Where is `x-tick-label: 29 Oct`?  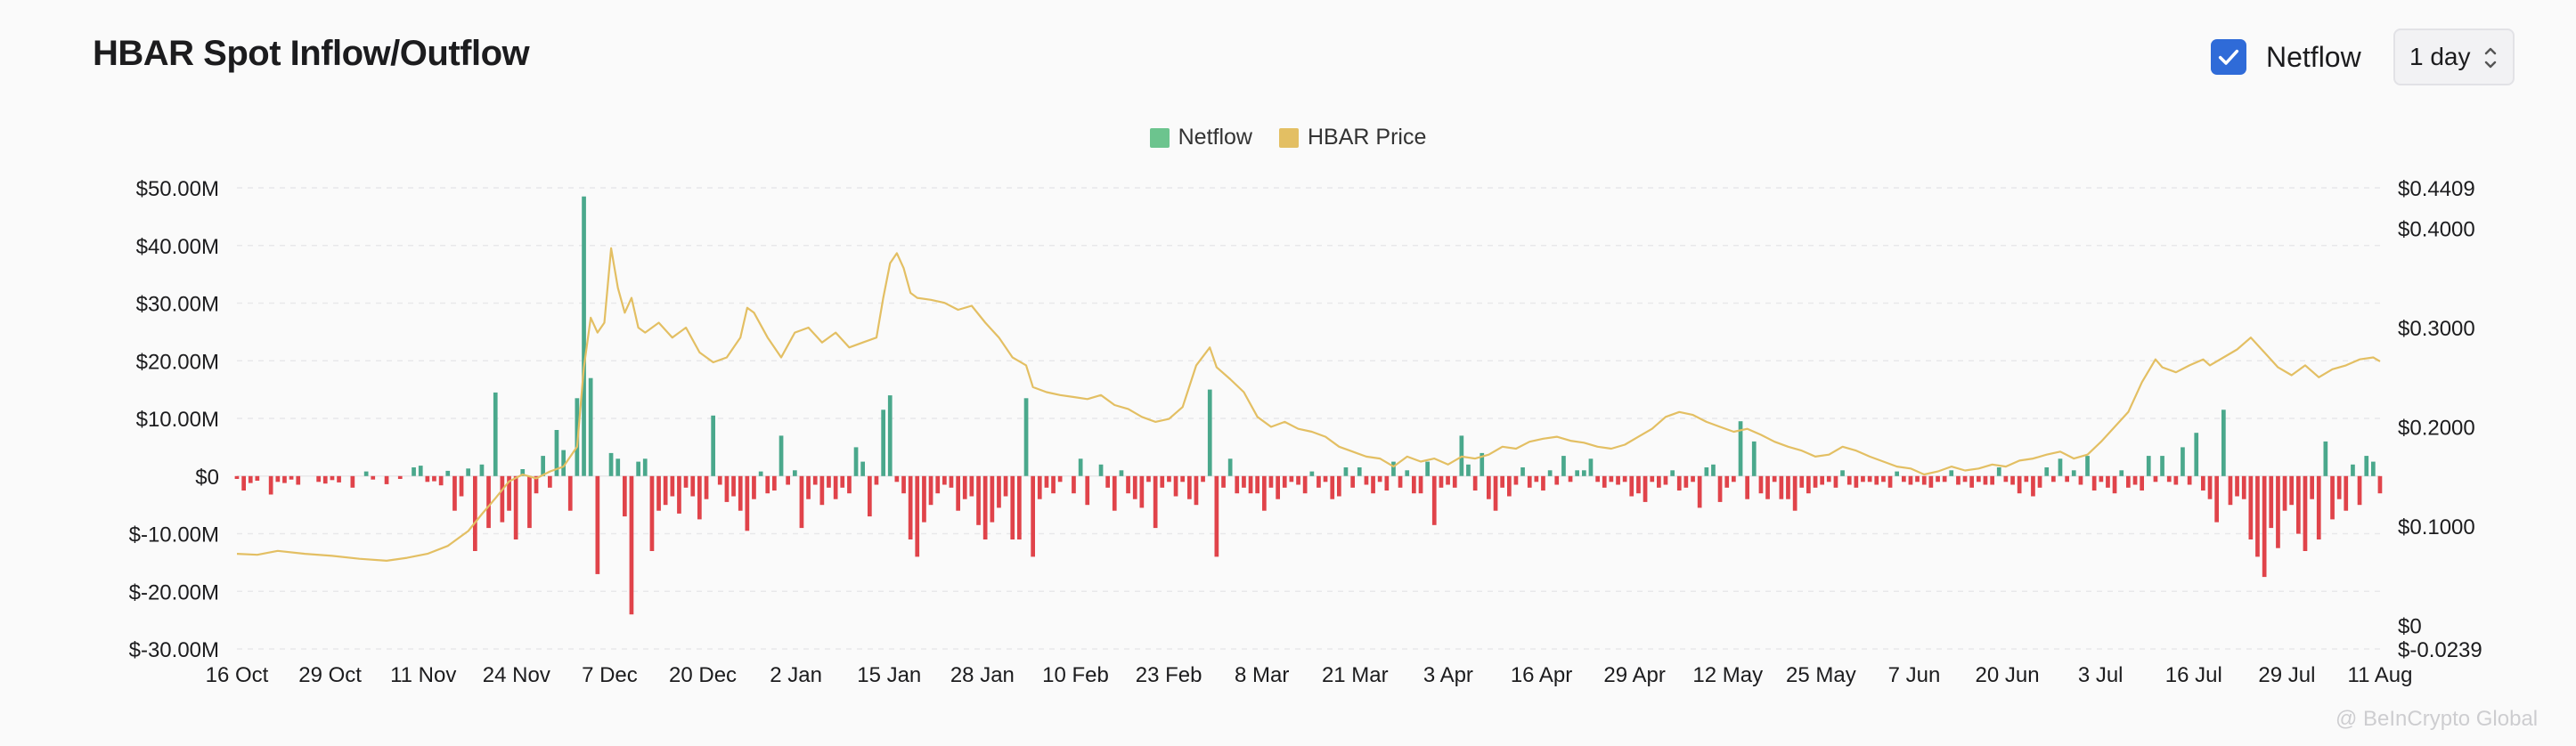
x-tick-label: 29 Oct is located at coordinates (330, 675).